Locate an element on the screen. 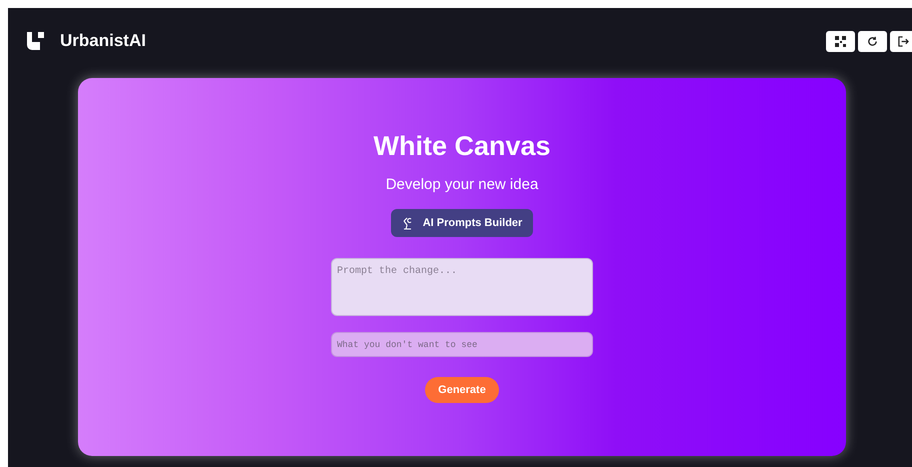 The height and width of the screenshot is (467, 912). qr-code-button is located at coordinates (840, 41).